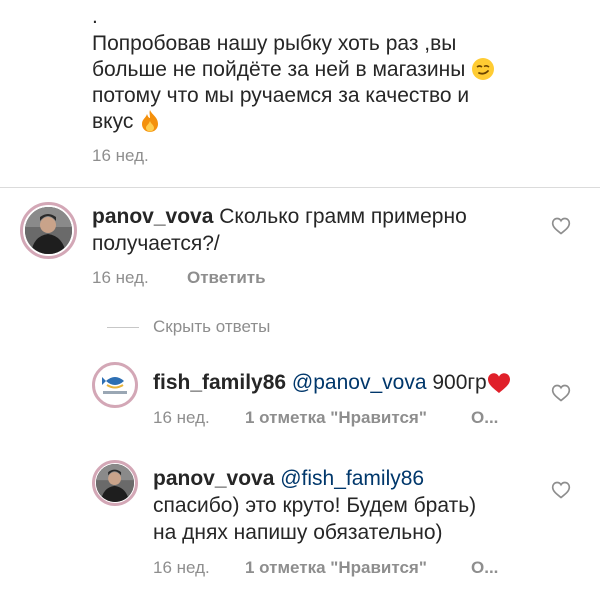 This screenshot has height=600, width=600. Describe the element at coordinates (336, 418) in the screenshot. I see `reply-1-likes: 1 отметка "Нравится"` at that location.